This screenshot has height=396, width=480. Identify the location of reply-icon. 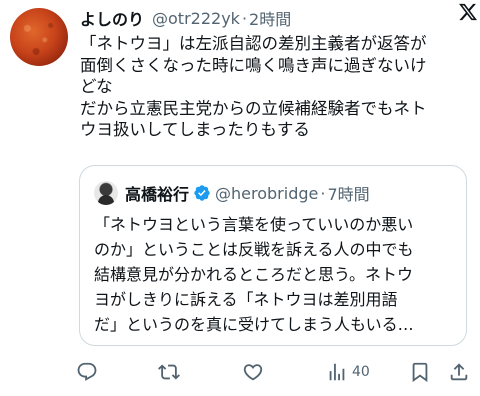
(87, 371).